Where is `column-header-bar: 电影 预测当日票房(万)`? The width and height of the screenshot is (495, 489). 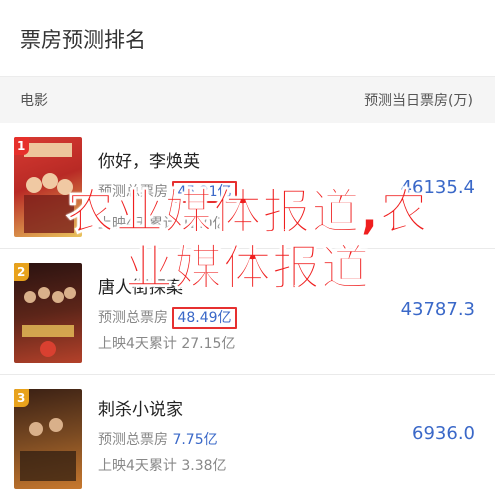
column-header-bar: 电影 预测当日票房(万) is located at coordinates (247, 100).